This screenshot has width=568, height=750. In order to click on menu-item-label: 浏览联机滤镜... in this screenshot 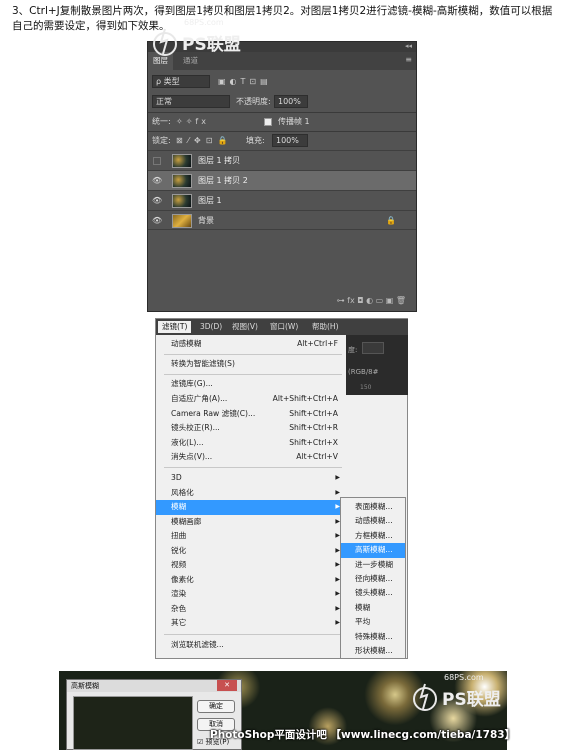, I will do `click(197, 644)`.